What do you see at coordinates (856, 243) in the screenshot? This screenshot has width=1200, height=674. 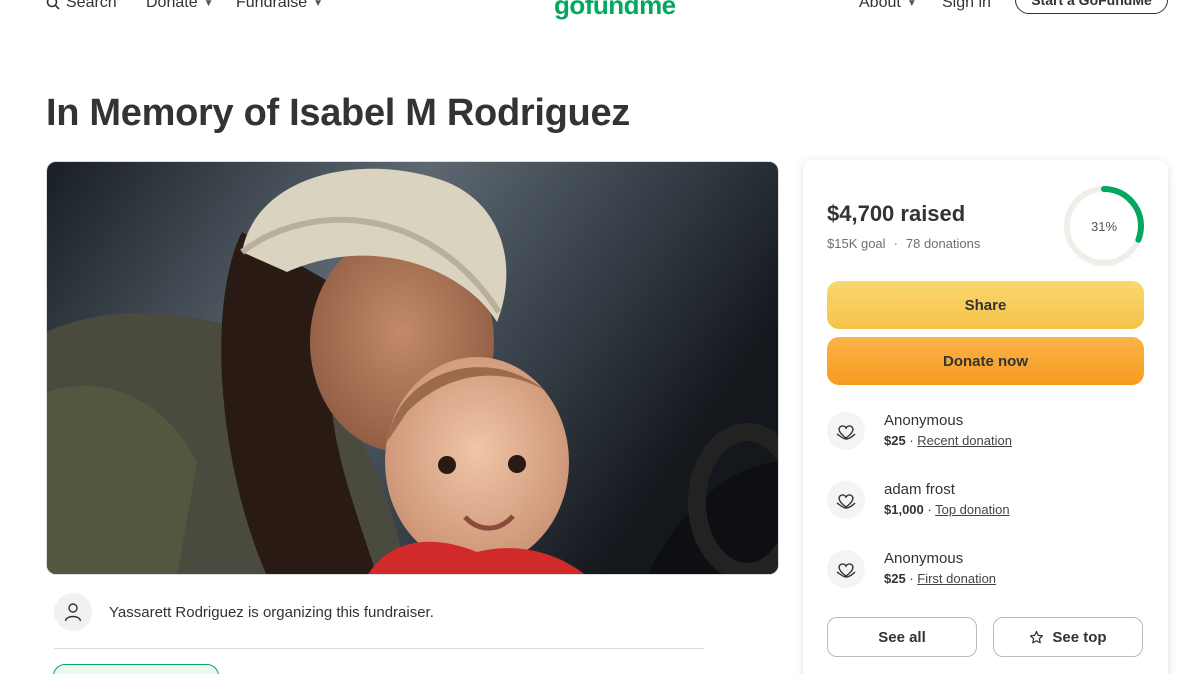 I see `goal-amount: $15K goal` at bounding box center [856, 243].